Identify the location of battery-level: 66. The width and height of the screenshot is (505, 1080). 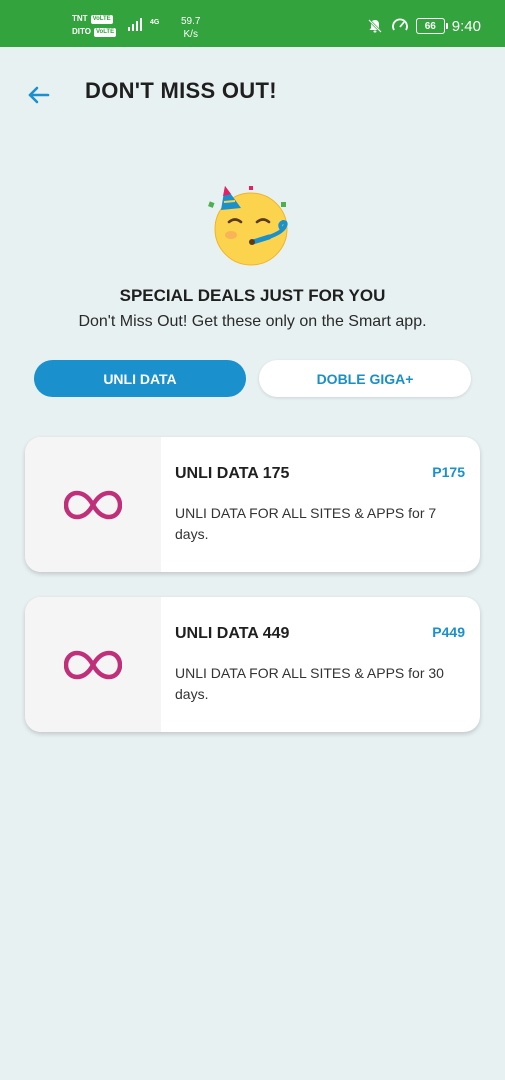
(430, 26).